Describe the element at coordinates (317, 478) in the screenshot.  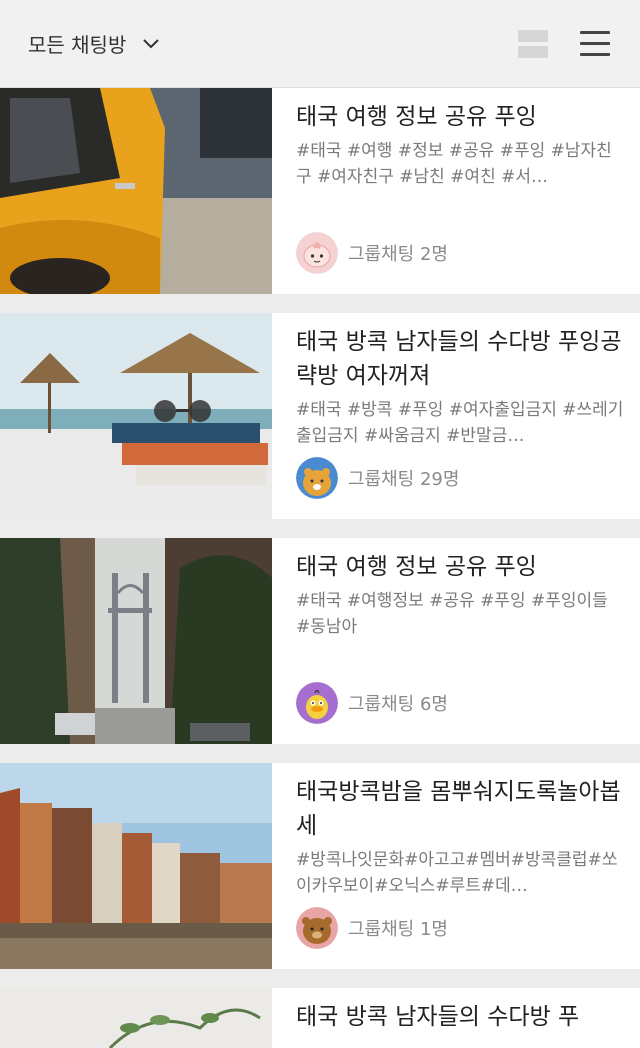
I see `lion-avatar-icon` at that location.